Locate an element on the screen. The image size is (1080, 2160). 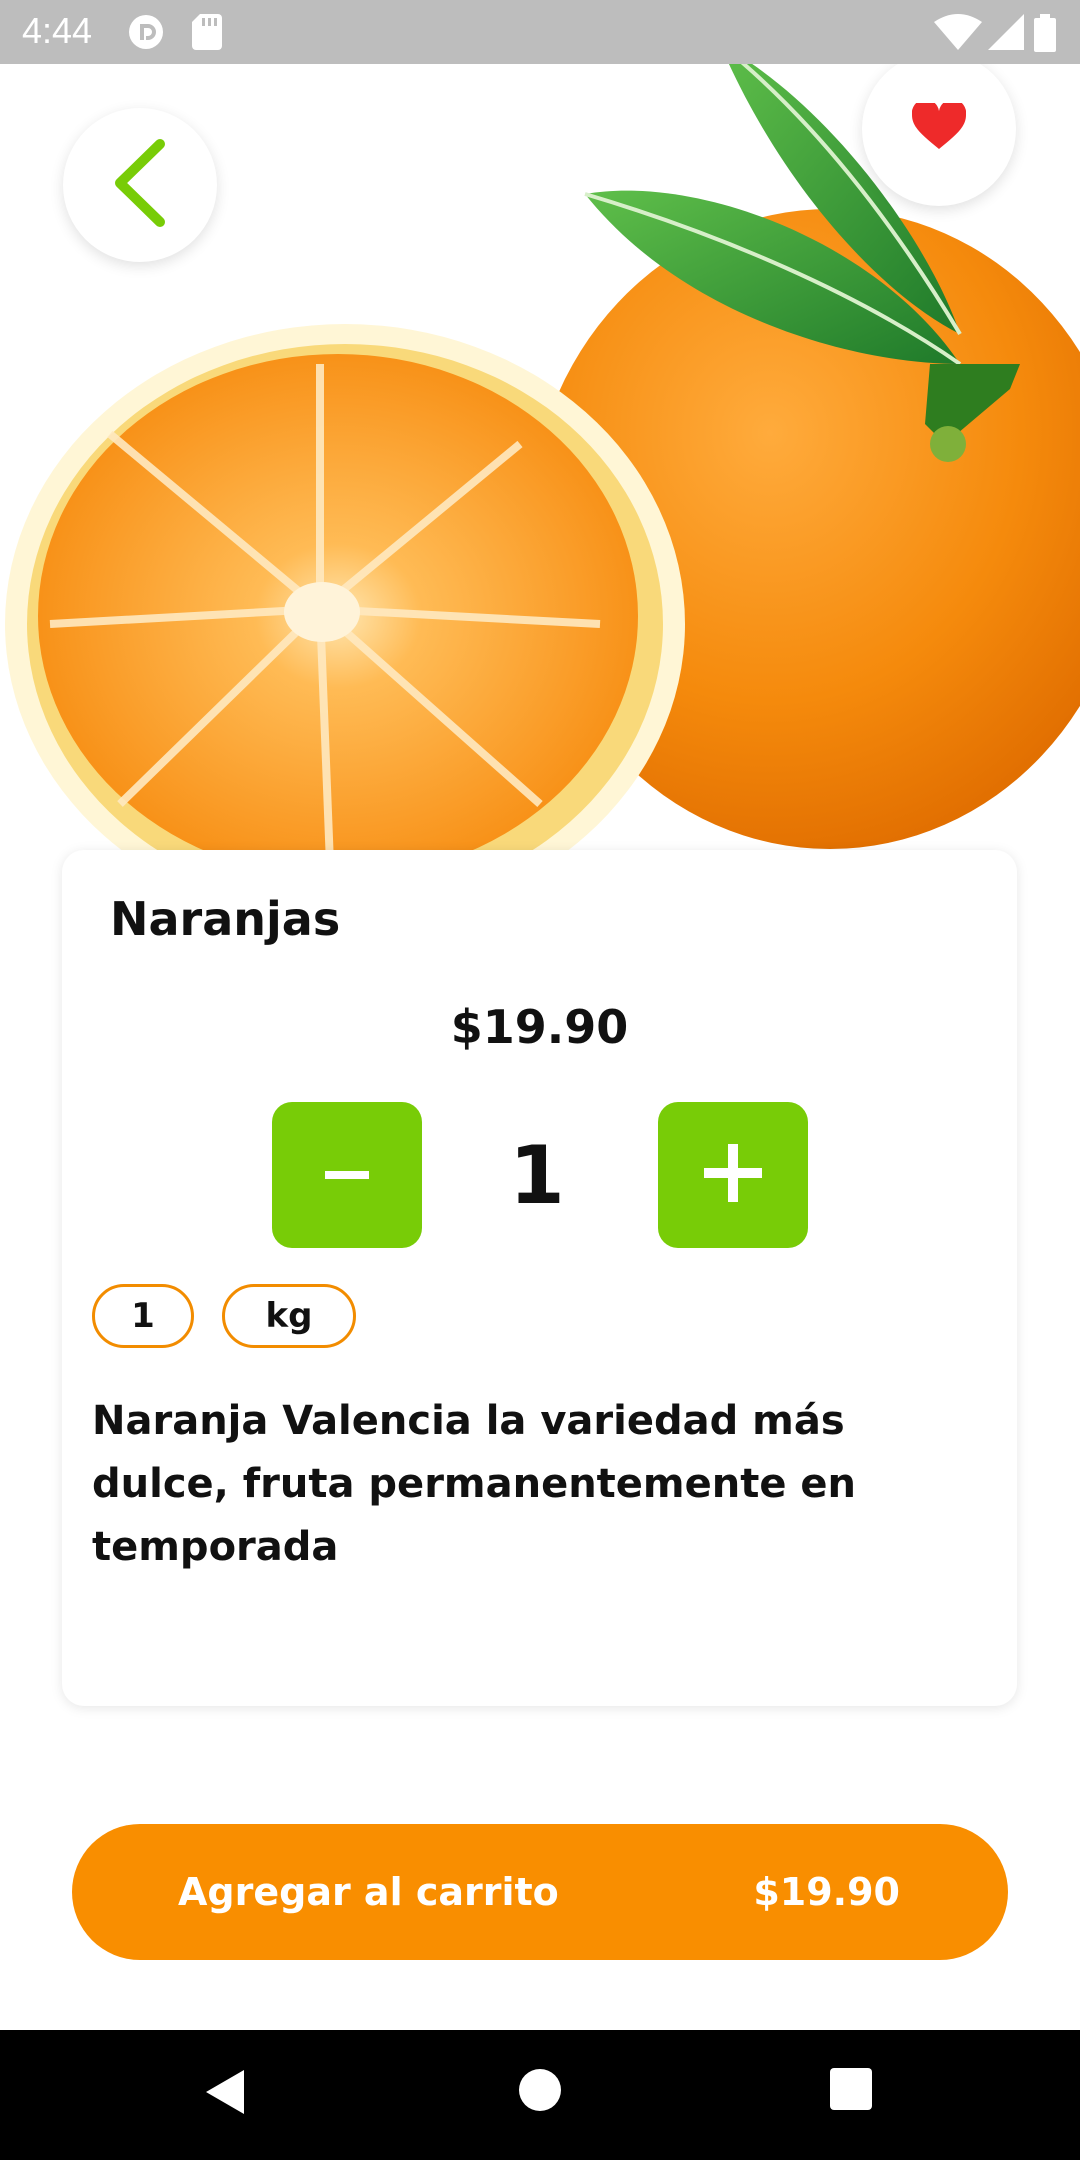
heart-icon is located at coordinates (939, 127).